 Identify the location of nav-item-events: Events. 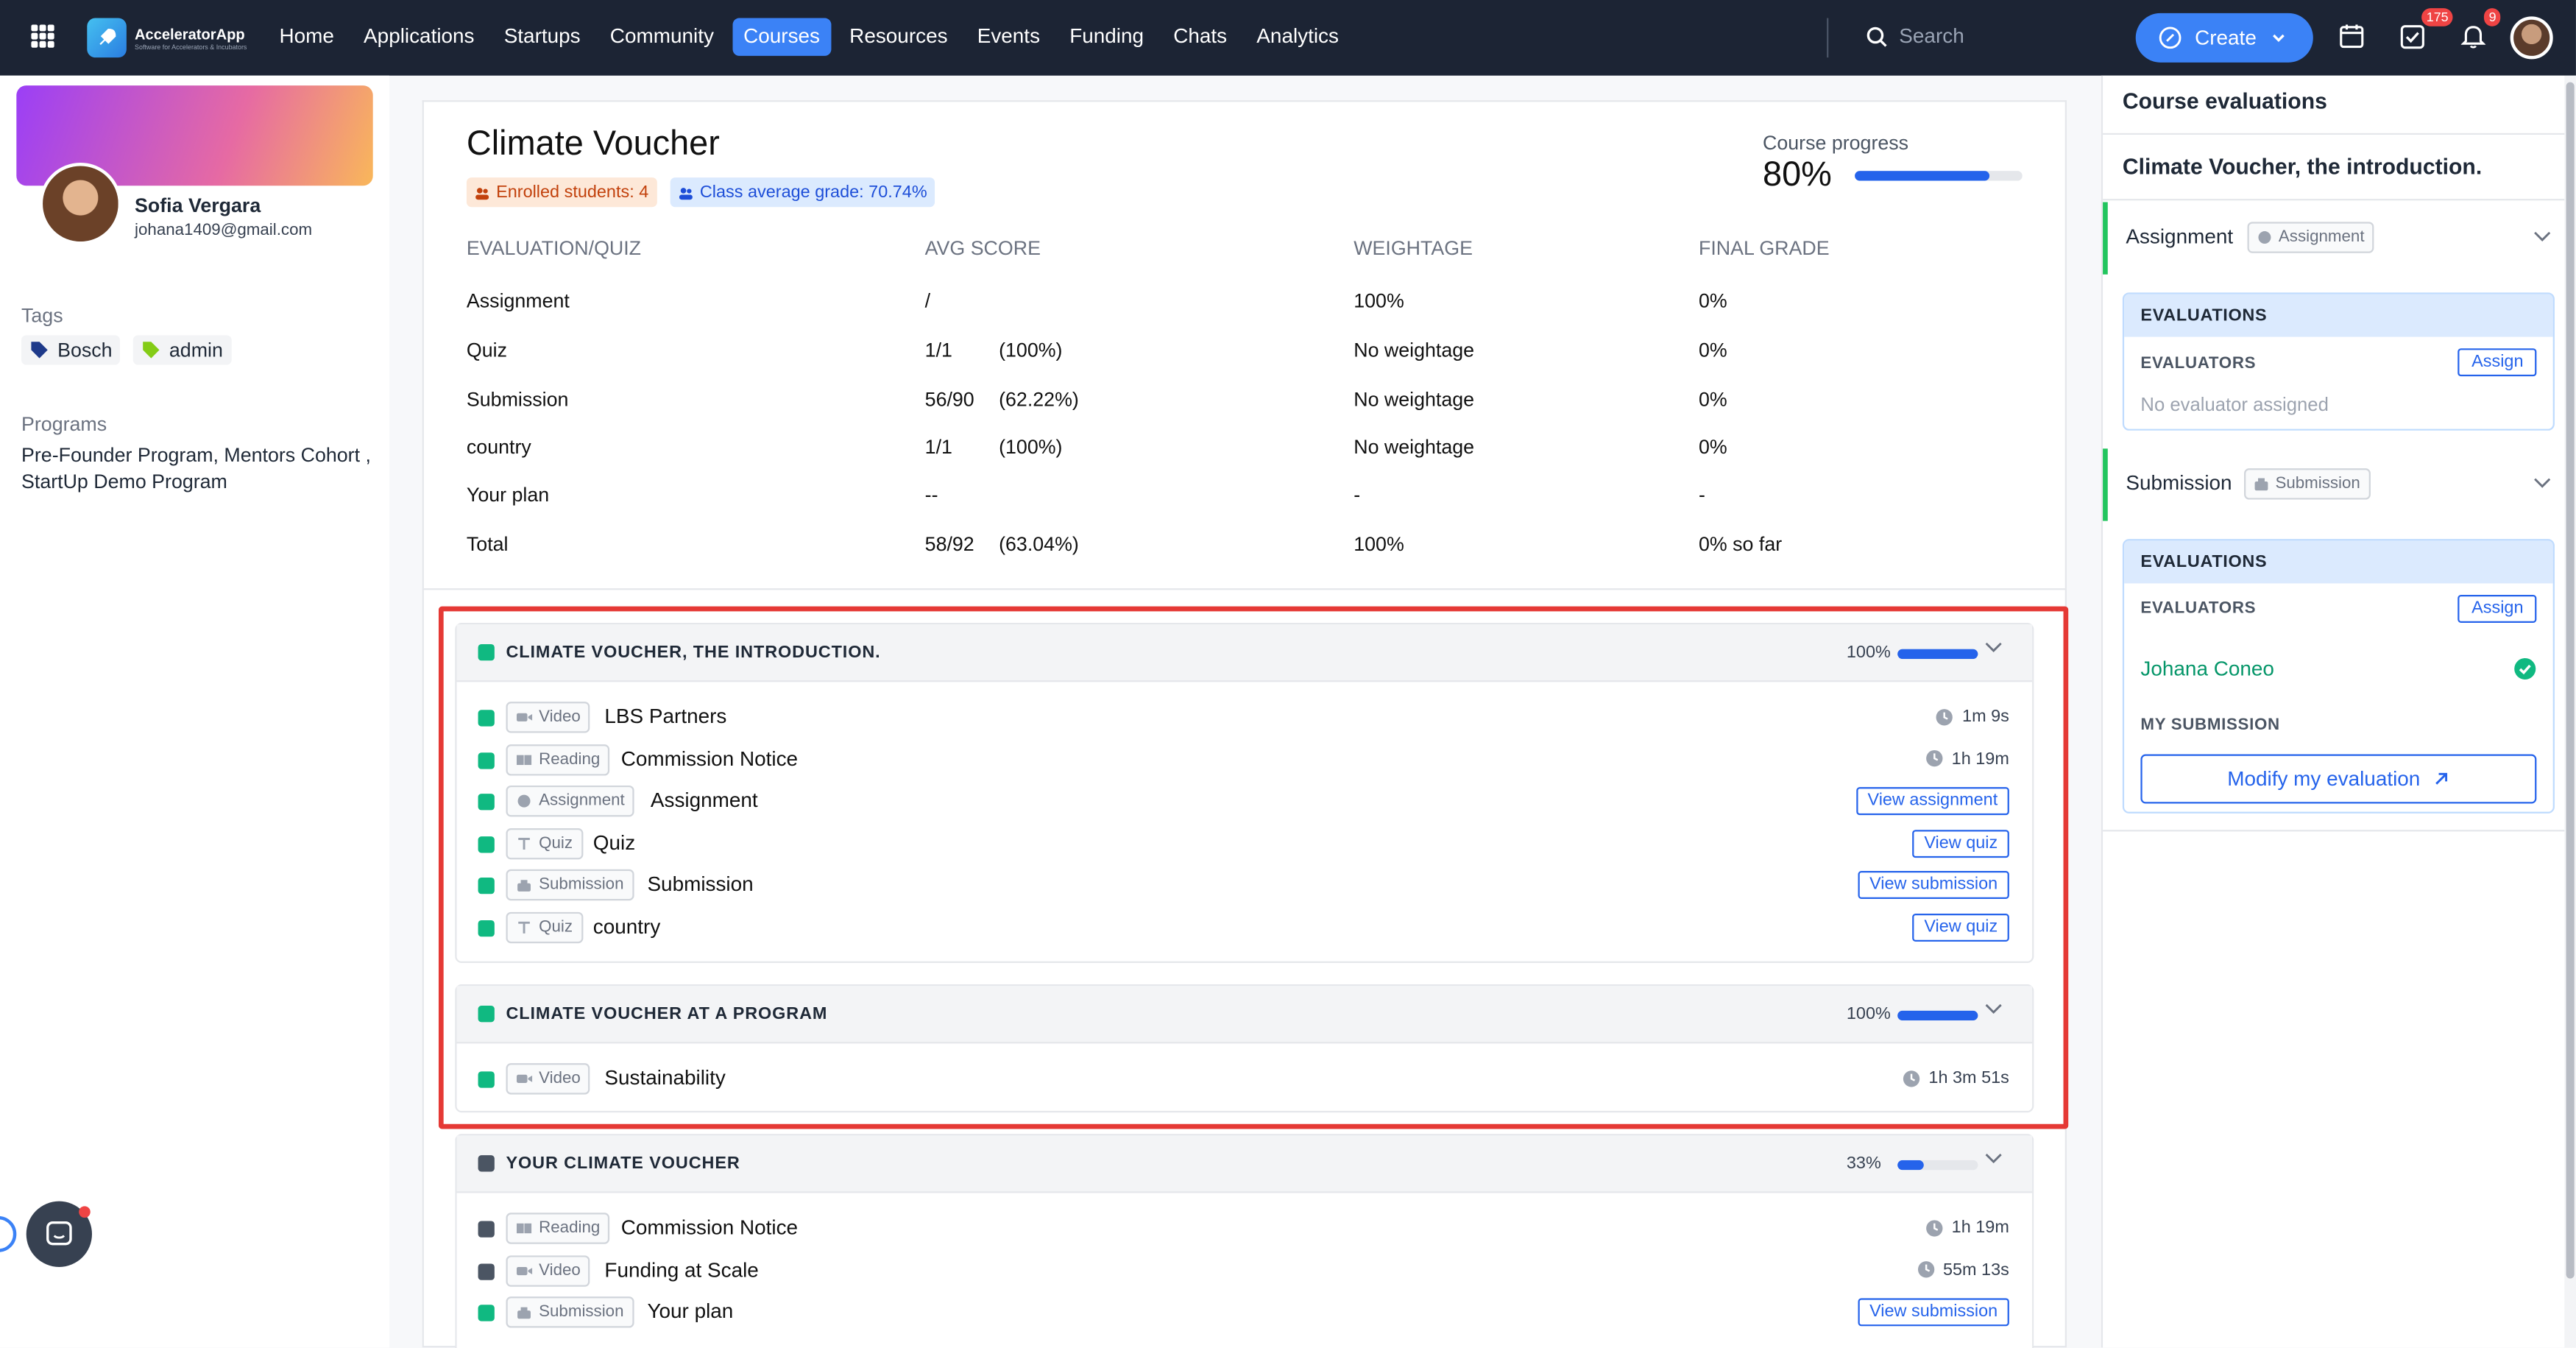
(1009, 37).